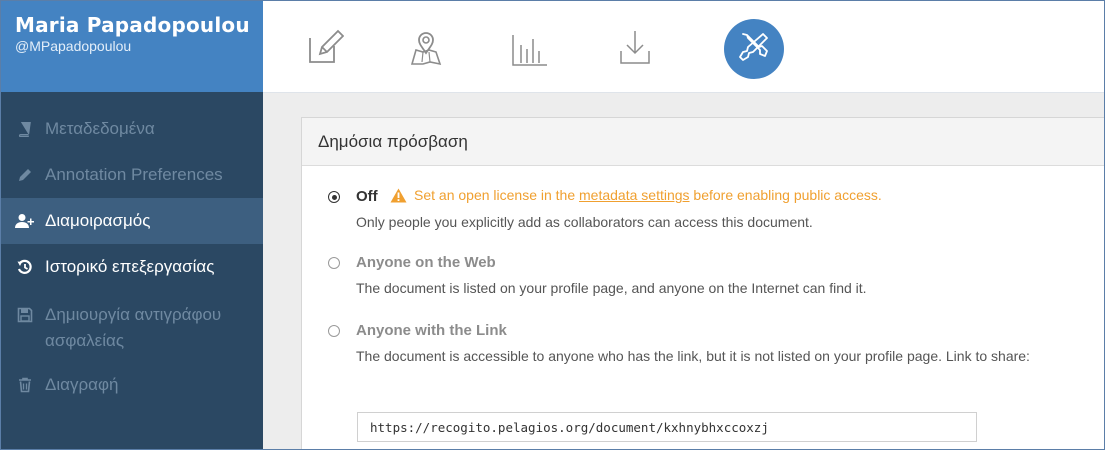 The width and height of the screenshot is (1105, 450). I want to click on sidebar-item-backup: Δημιουργία αντιγράφου ασφαλείας, so click(132, 326).